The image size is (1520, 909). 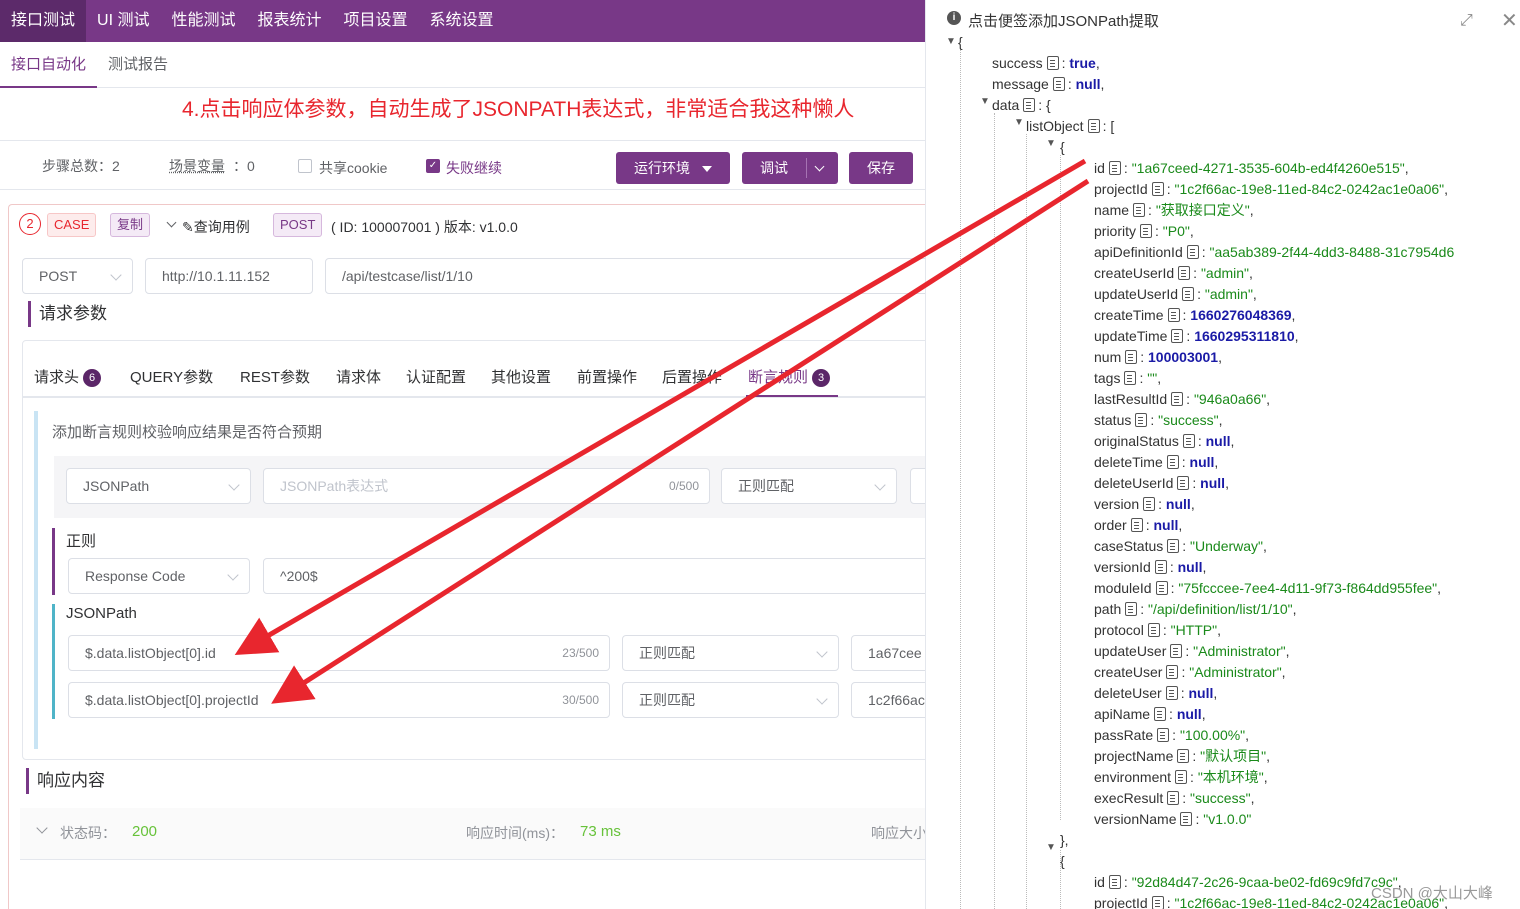 What do you see at coordinates (1108, 609) in the screenshot?
I see `json-key: path` at bounding box center [1108, 609].